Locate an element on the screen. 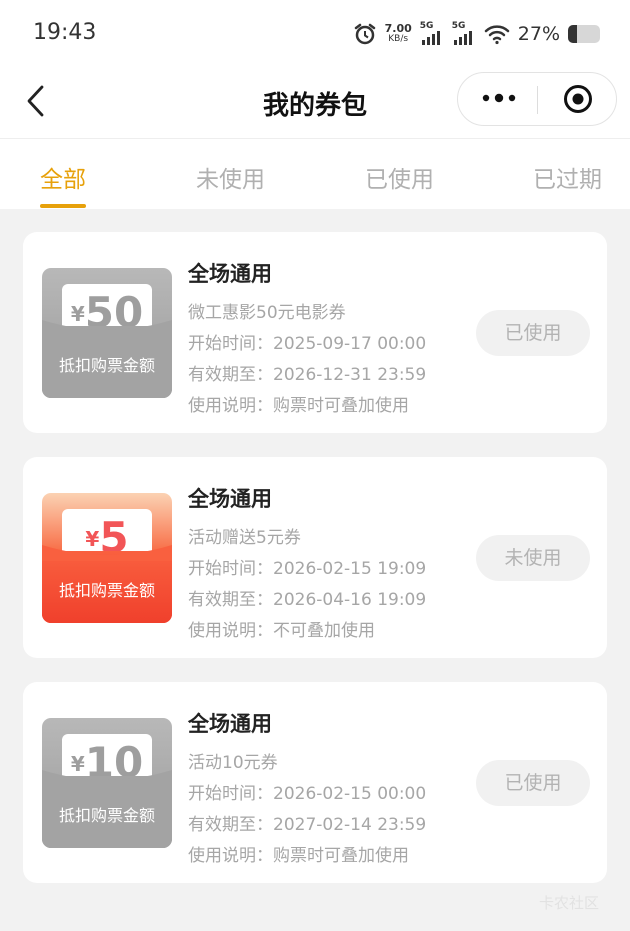 The height and width of the screenshot is (931, 630). coupon-valid-until: 有效期至：2026-04-16 19:09 is located at coordinates (307, 600).